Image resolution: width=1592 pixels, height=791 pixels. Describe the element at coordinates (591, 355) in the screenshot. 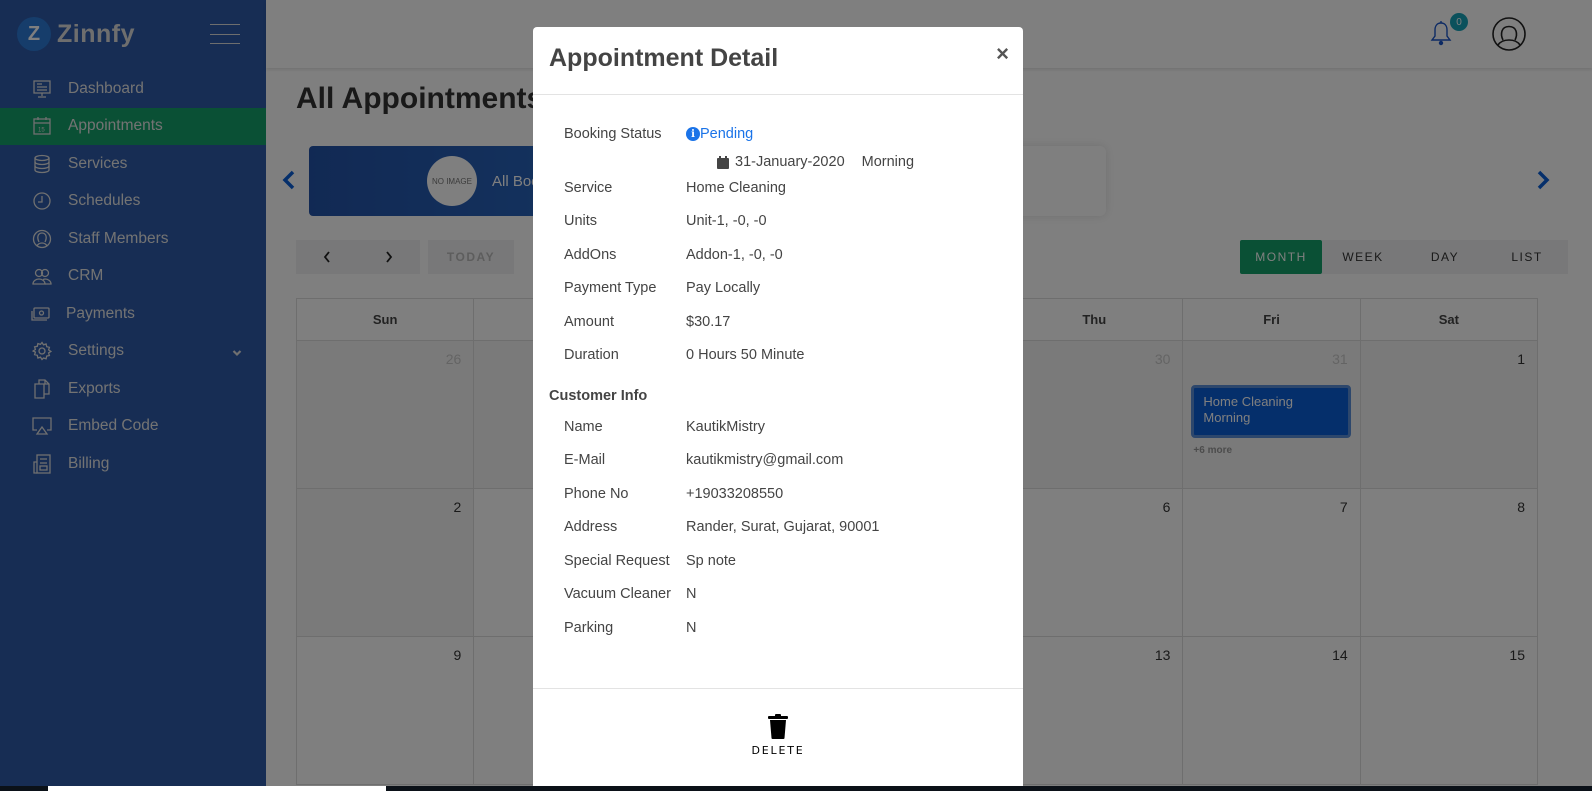

I see `detail-label: Duration` at that location.